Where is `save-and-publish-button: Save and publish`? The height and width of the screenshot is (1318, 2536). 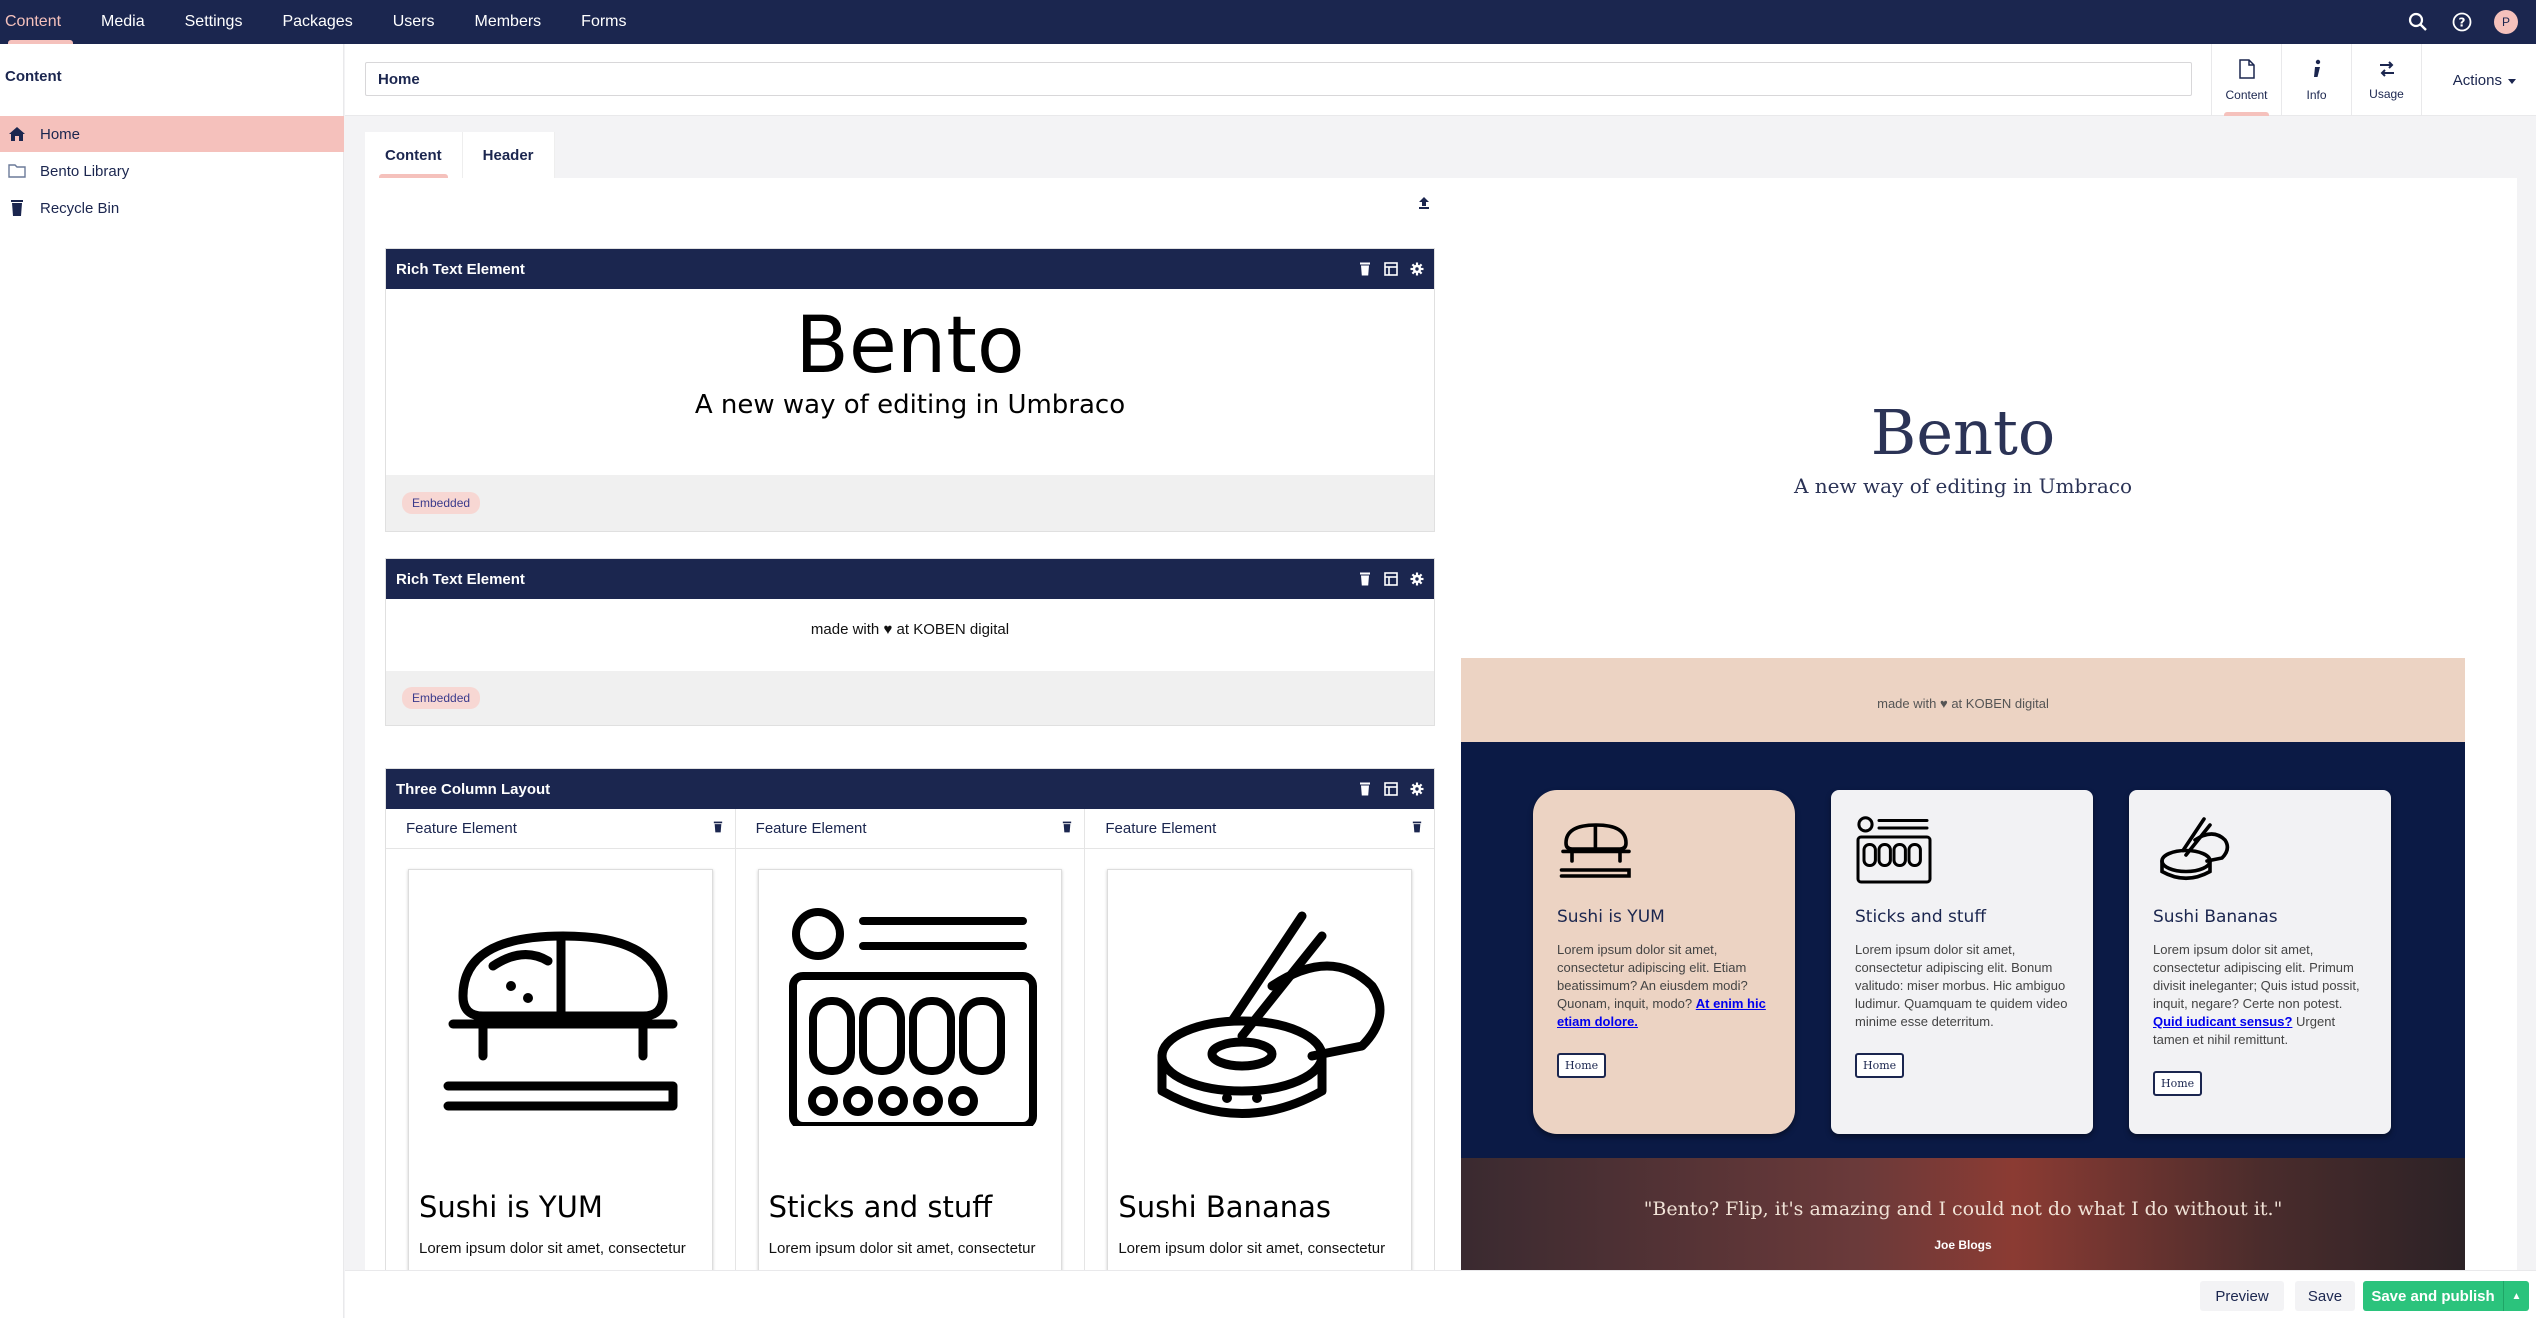 save-and-publish-button: Save and publish is located at coordinates (2433, 1296).